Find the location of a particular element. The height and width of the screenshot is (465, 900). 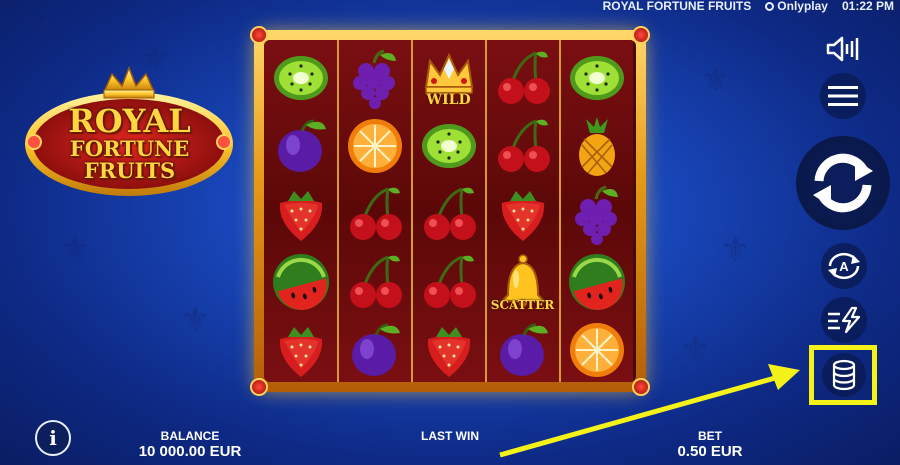

bet-label: BET is located at coordinates (710, 436).